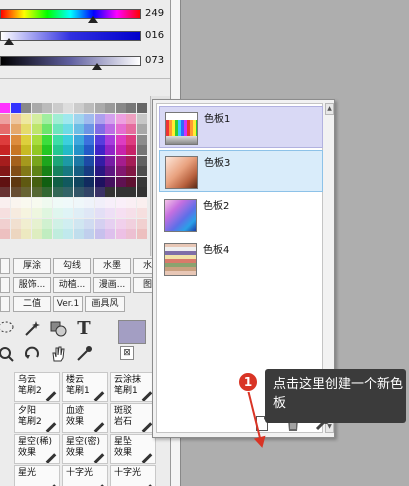  I want to click on saturation-slider: 016, so click(85, 36).